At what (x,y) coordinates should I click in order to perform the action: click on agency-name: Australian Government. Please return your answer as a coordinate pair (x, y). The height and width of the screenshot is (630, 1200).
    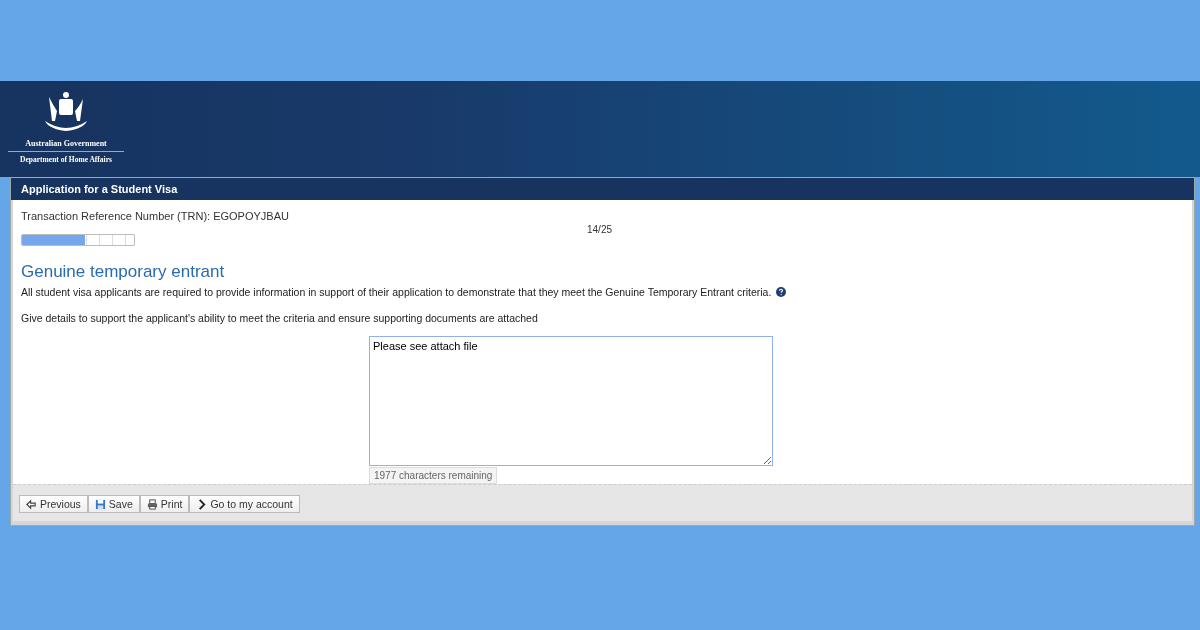
    Looking at the image, I should click on (66, 145).